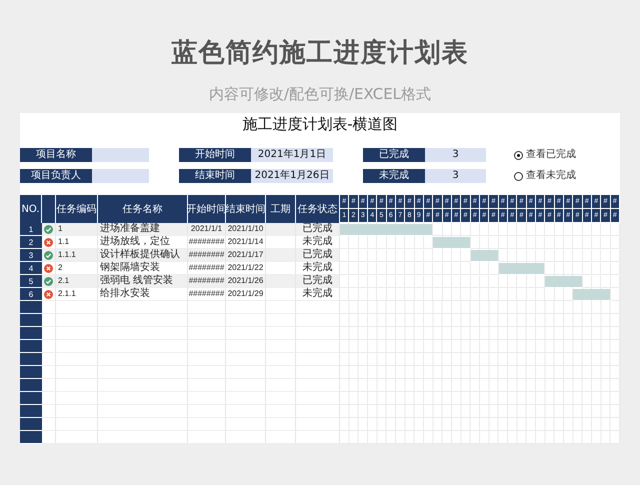 The width and height of the screenshot is (640, 485). Describe the element at coordinates (31, 294) in the screenshot. I see `row-number: 6` at that location.